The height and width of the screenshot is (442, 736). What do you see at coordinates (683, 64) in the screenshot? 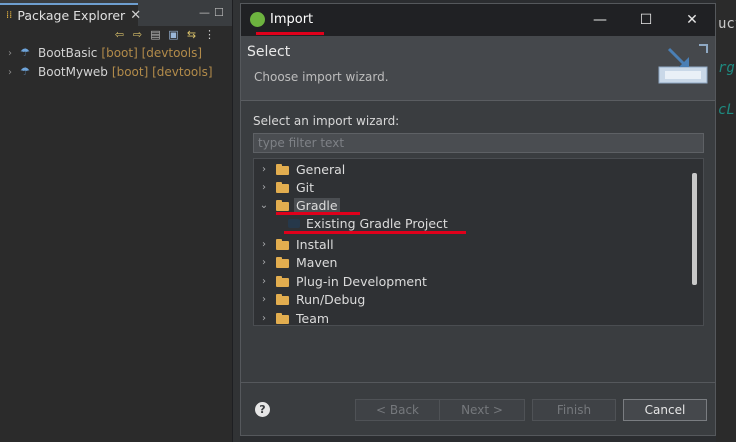
I see `import-wizard-icon` at bounding box center [683, 64].